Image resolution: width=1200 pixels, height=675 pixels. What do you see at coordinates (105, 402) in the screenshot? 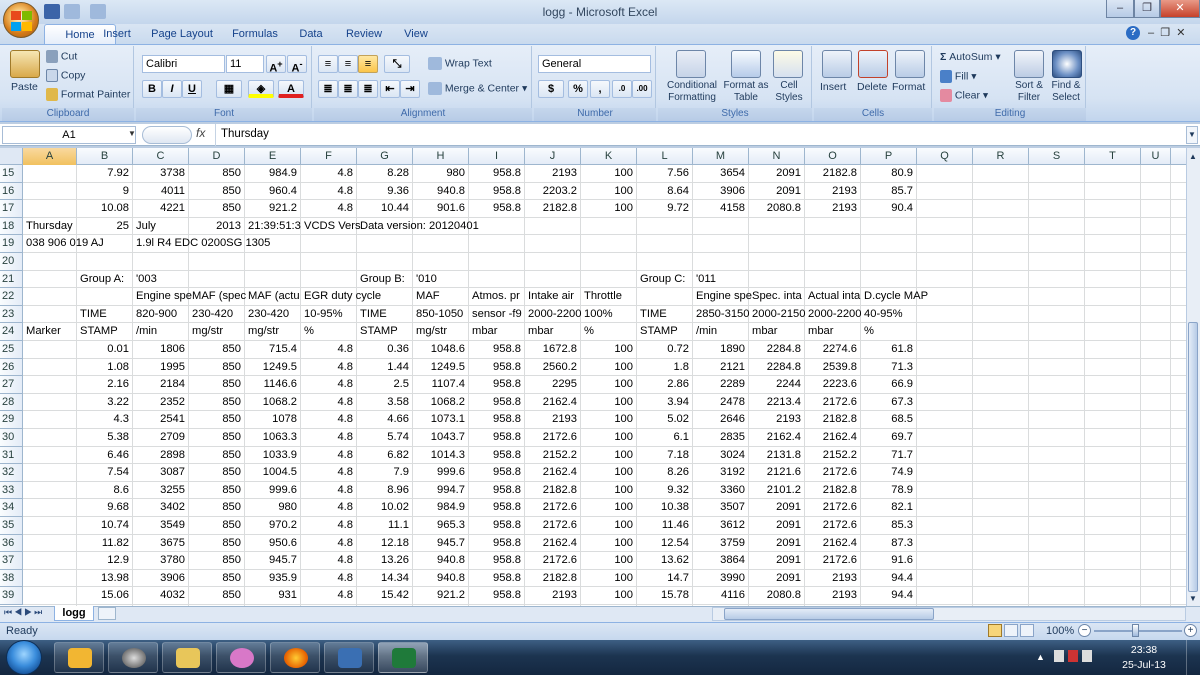
I see `cell-B28: 3.22` at bounding box center [105, 402].